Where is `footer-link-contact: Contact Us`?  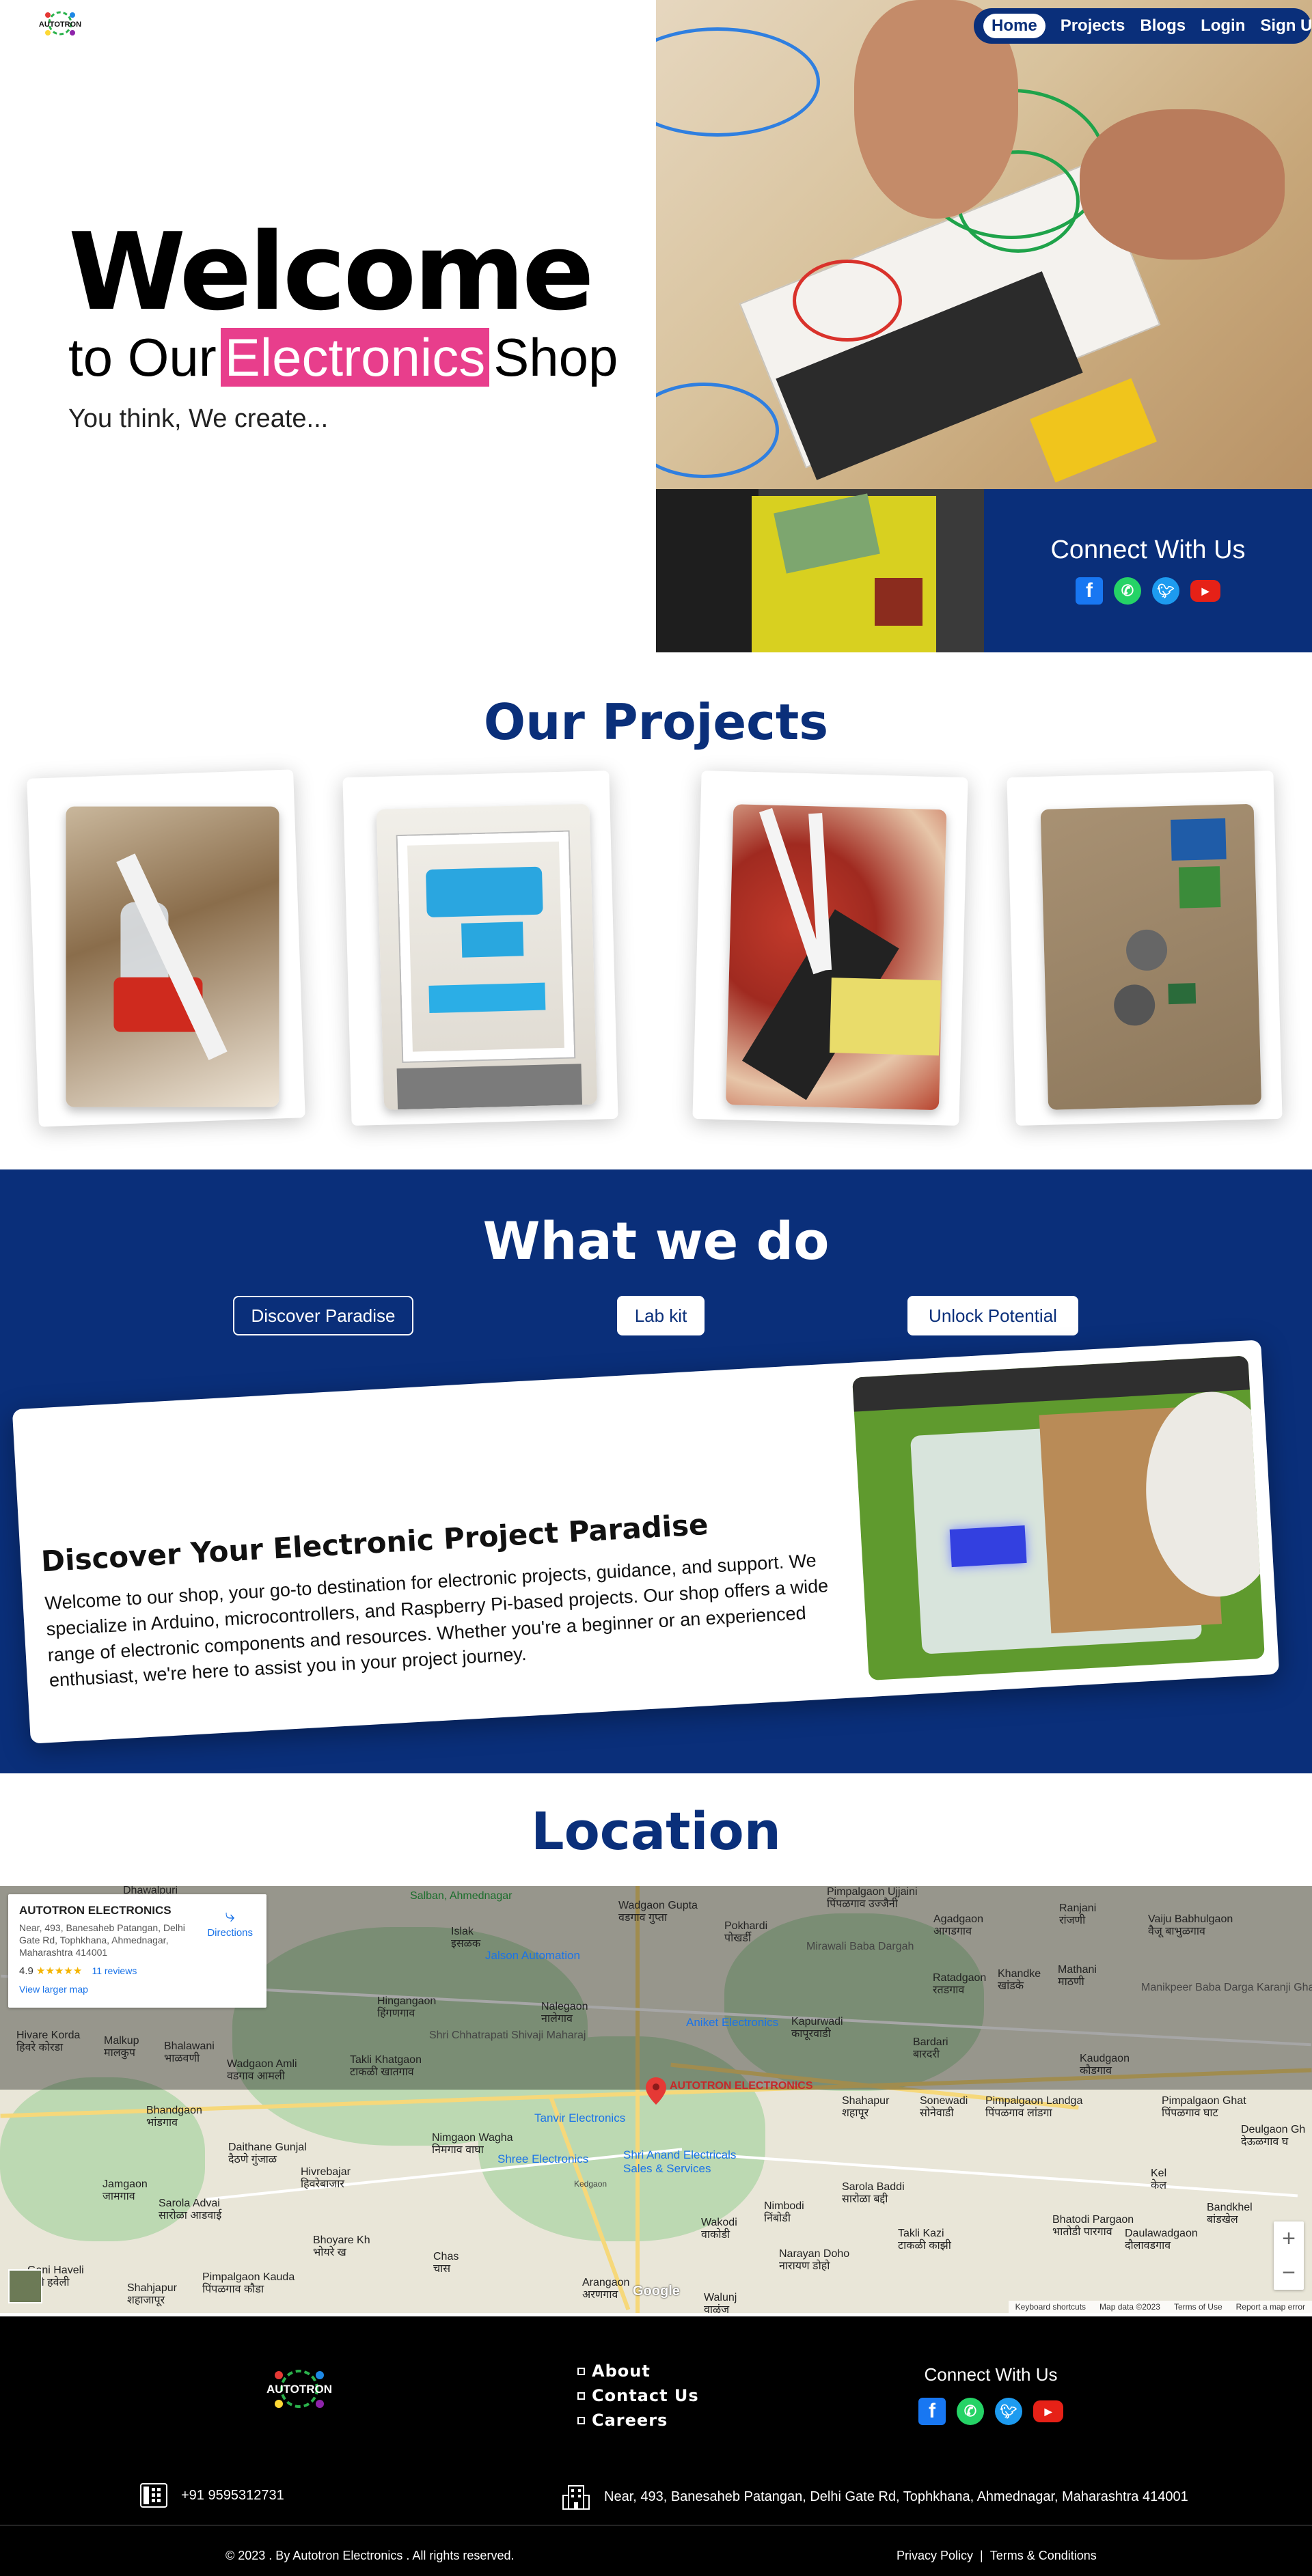 footer-link-contact: Contact Us is located at coordinates (638, 2395).